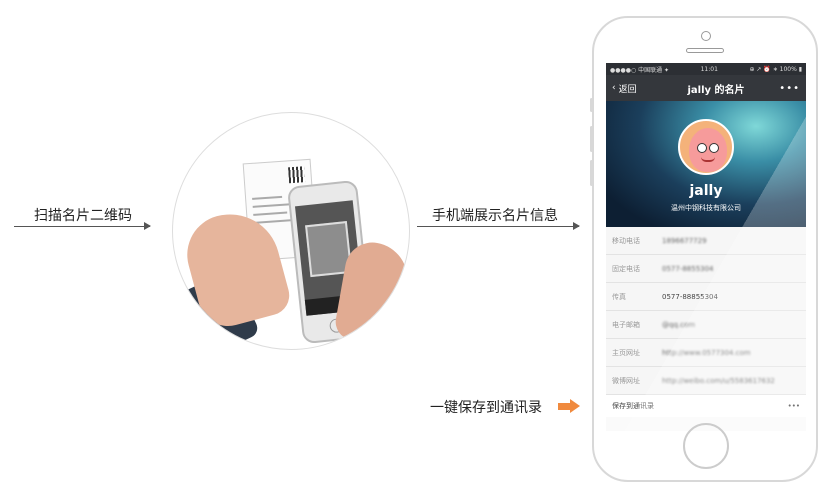 Image resolution: width=830 pixels, height=490 pixels. Describe the element at coordinates (633, 406) in the screenshot. I see `save-to-contacts-label: 保存到通讯录` at that location.